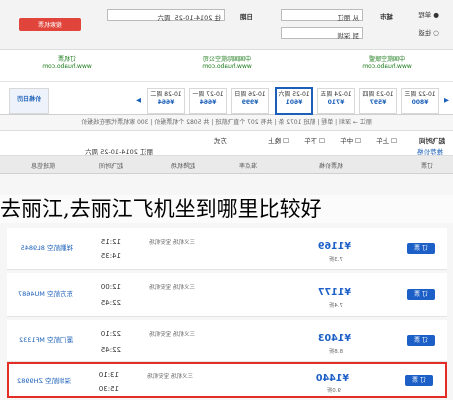  Describe the element at coordinates (110, 242) in the screenshot. I see `flight-dep-time: 12:15` at that location.